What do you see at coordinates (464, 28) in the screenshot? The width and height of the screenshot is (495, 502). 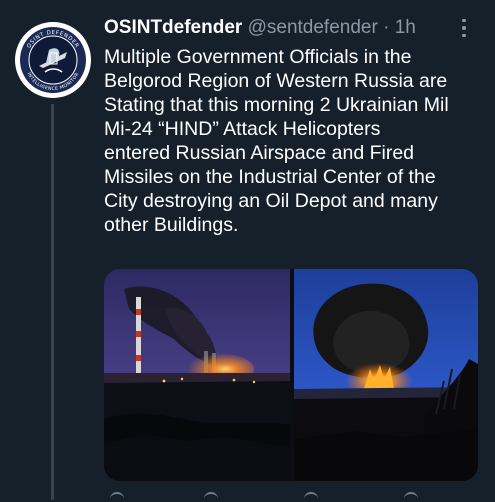 I see `more-horizontal-icon` at bounding box center [464, 28].